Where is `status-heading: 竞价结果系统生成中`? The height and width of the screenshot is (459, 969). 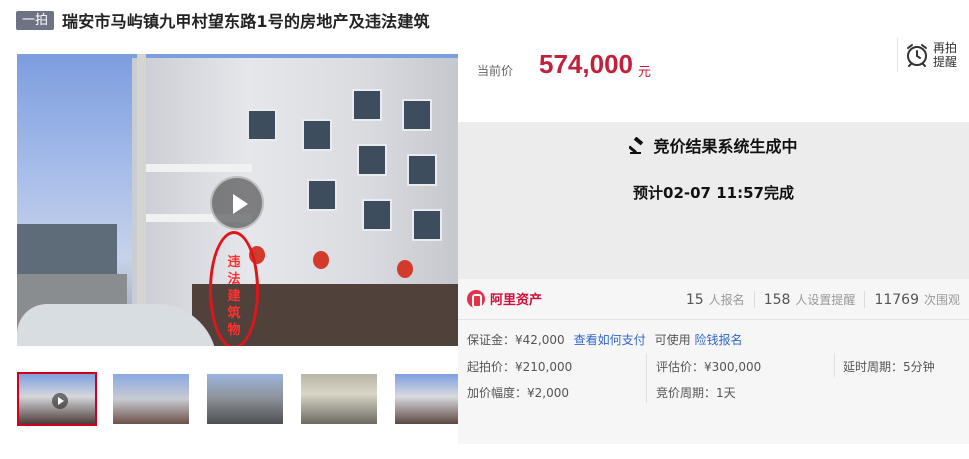
status-heading: 竞价结果系统生成中 is located at coordinates (713, 146).